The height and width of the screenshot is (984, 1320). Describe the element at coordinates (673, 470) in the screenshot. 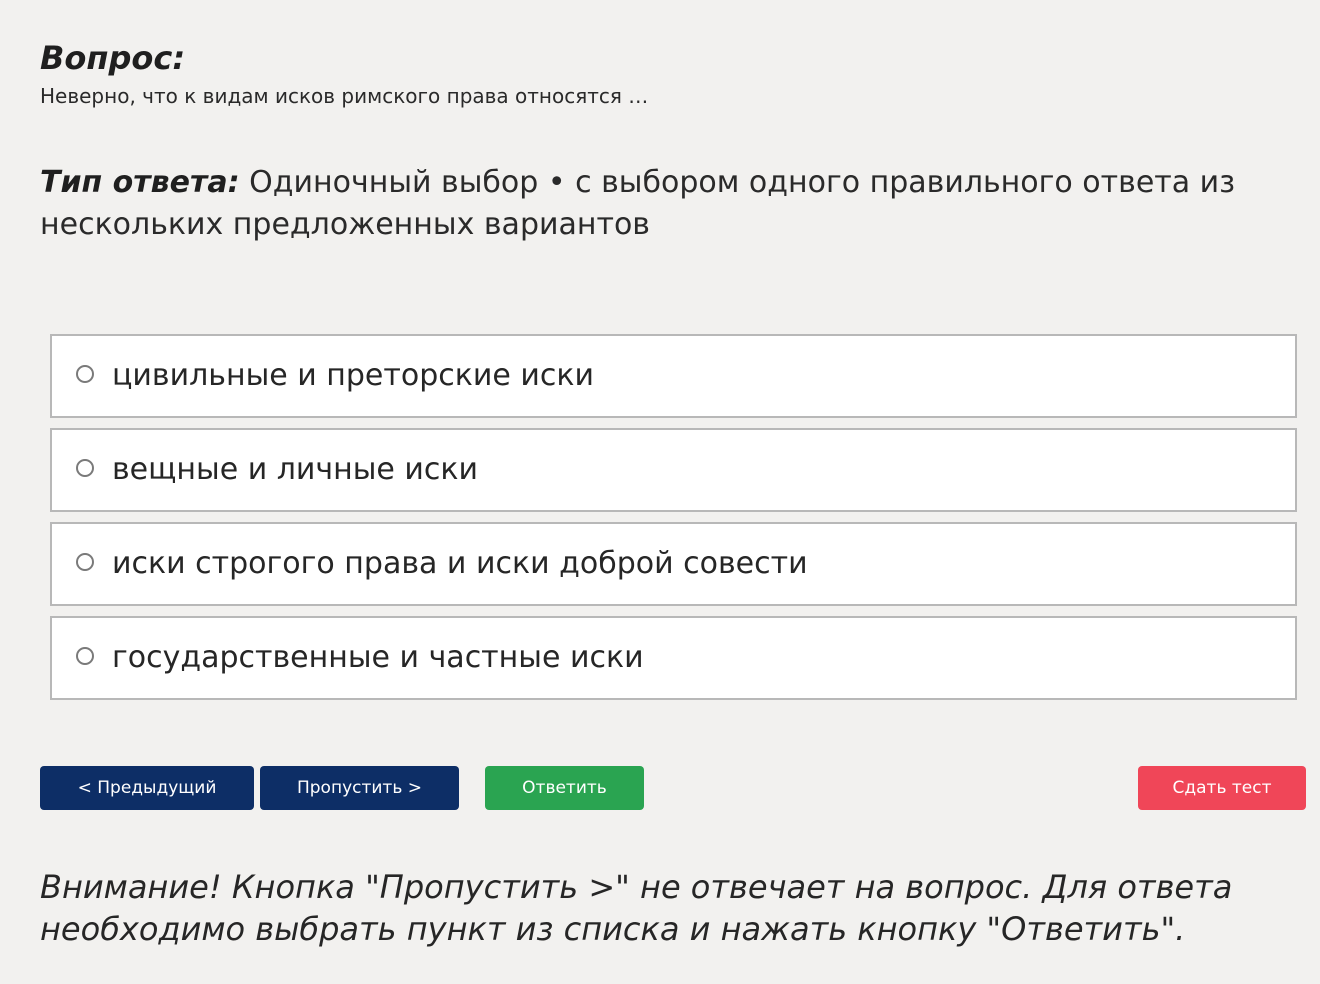

I see `answer-option: вещные и личные иски` at that location.